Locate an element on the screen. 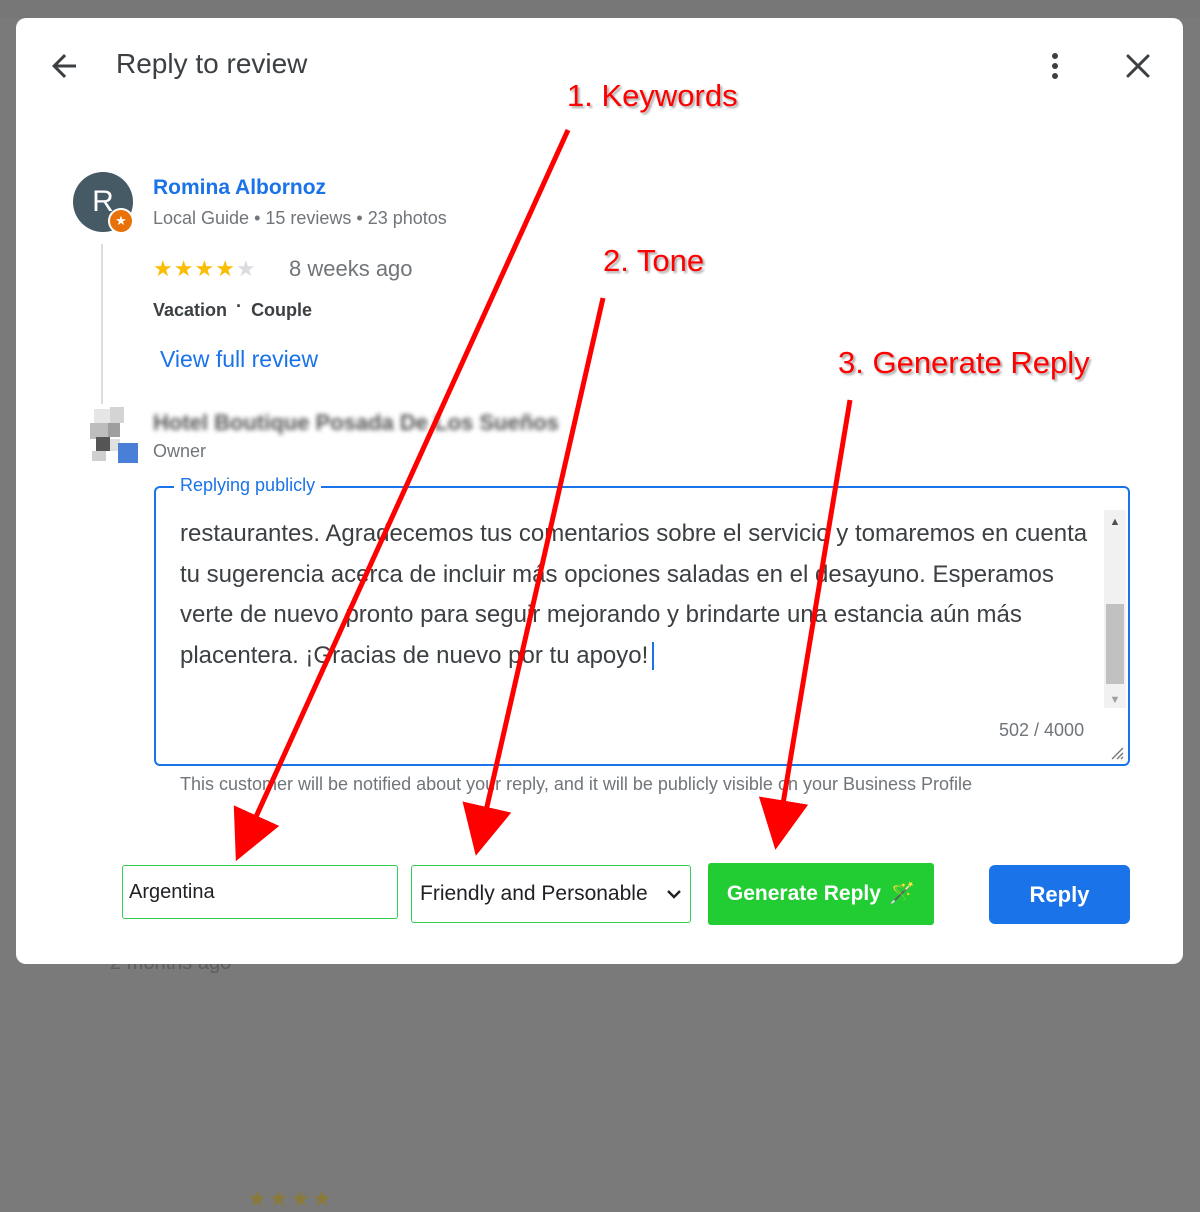 The height and width of the screenshot is (1212, 1200). text-caret is located at coordinates (653, 656).